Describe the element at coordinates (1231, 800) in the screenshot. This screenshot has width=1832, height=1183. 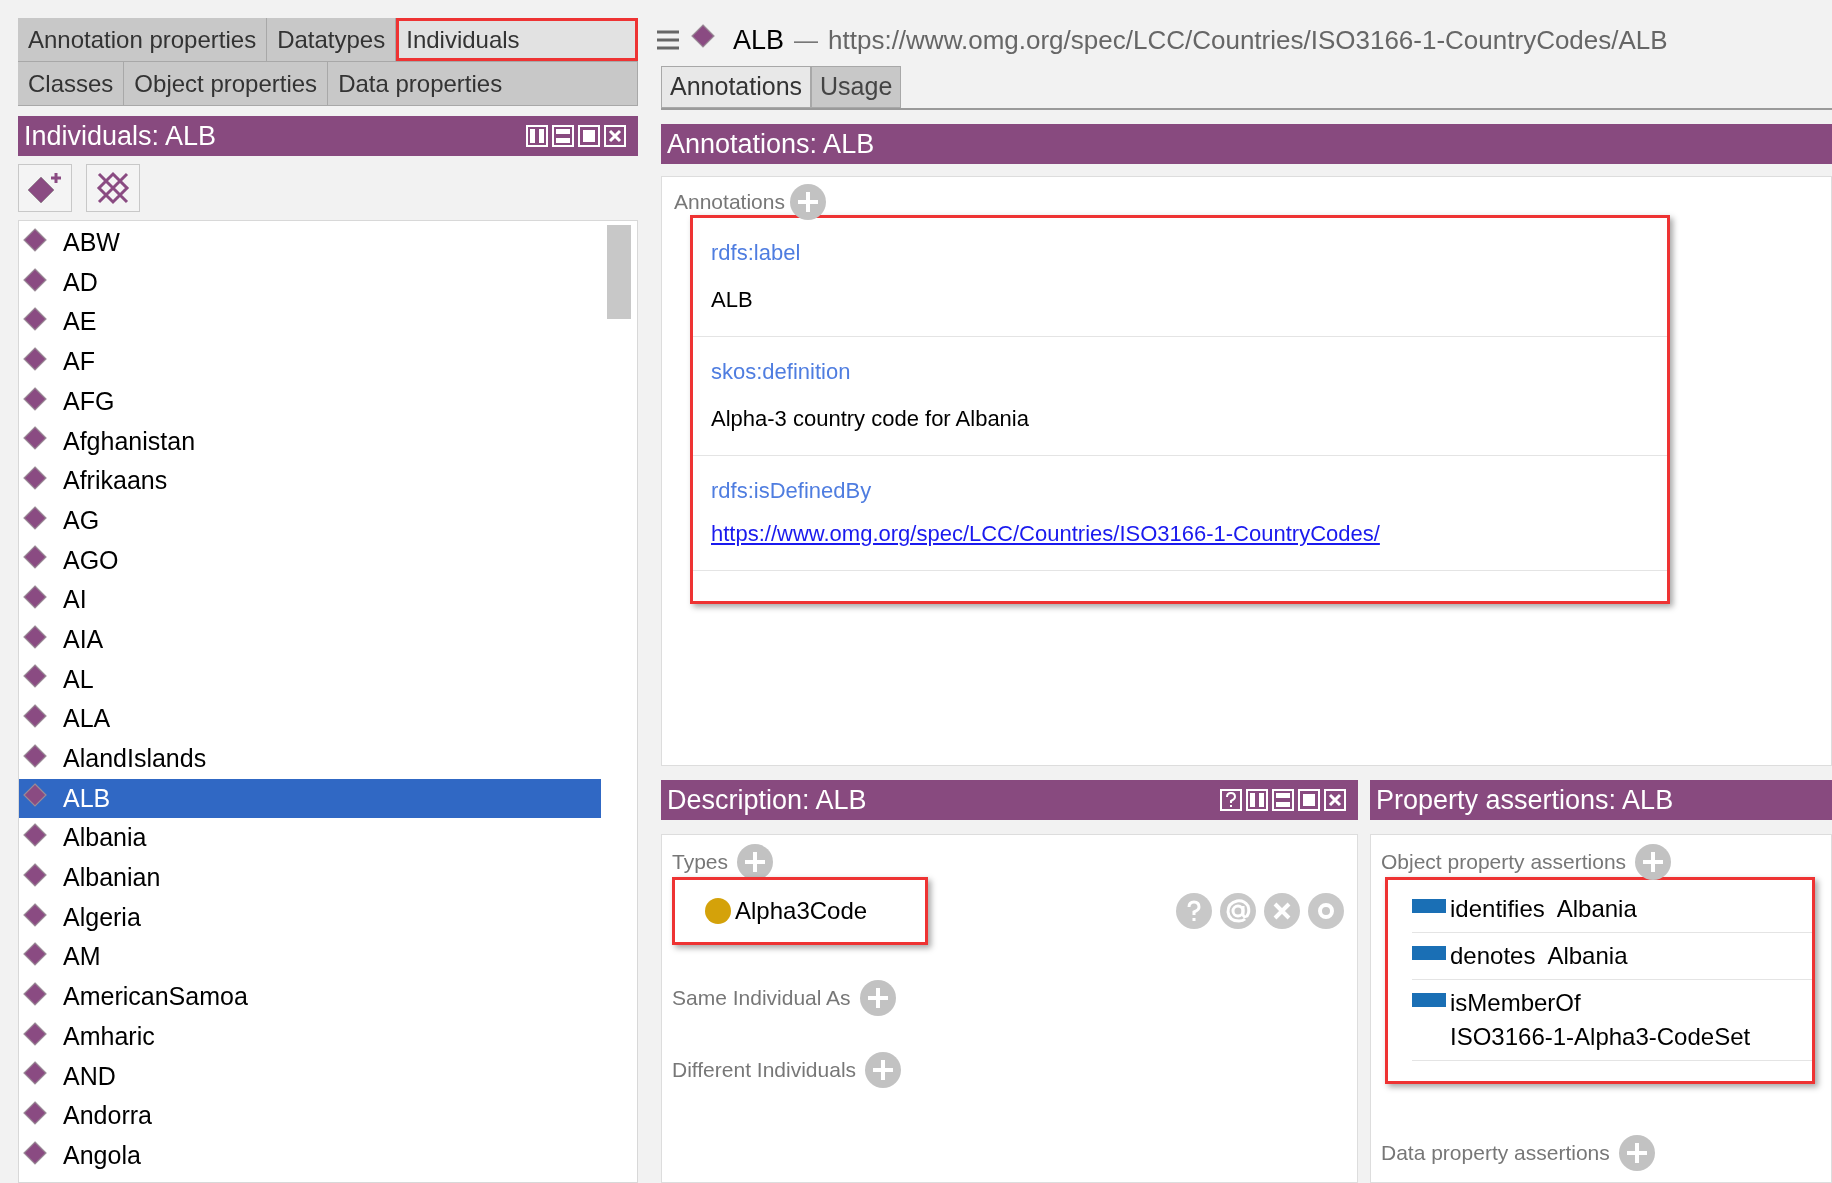
I see `help-icon` at that location.